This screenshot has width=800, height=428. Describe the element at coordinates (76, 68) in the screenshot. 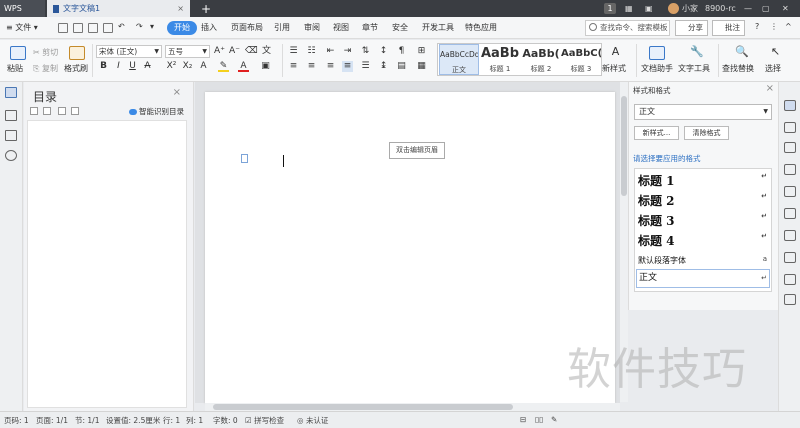

I see `format-painter-button: 格式刷` at that location.